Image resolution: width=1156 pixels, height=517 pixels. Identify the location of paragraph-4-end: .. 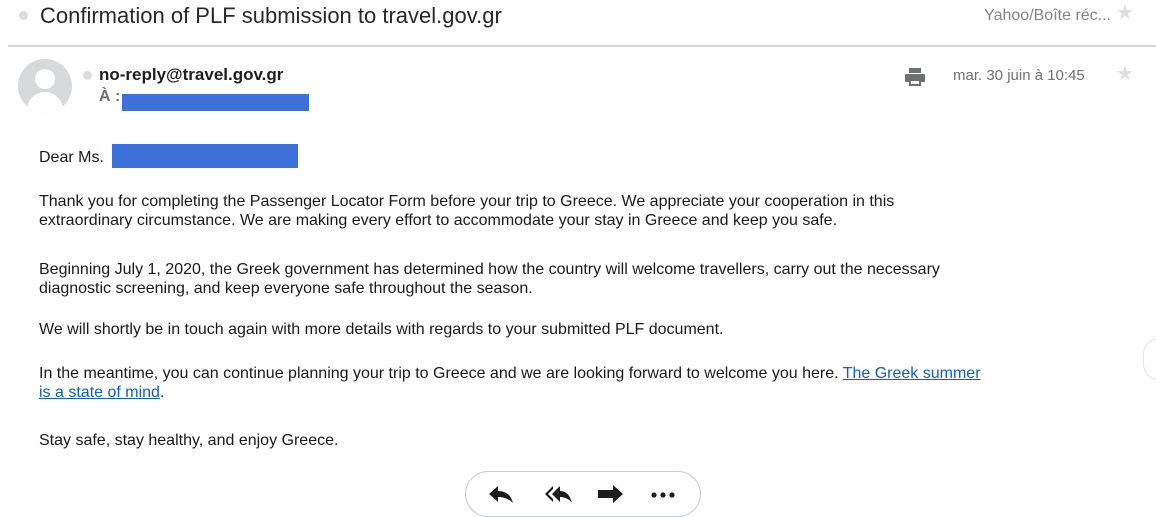
(162, 392).